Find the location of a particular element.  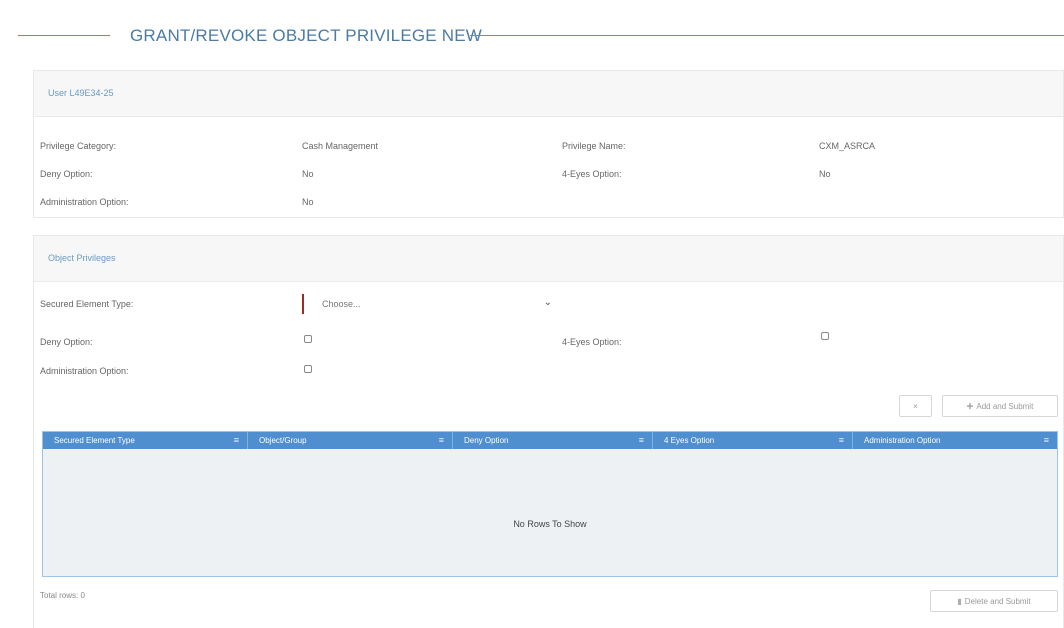

clear-button: × is located at coordinates (915, 406).